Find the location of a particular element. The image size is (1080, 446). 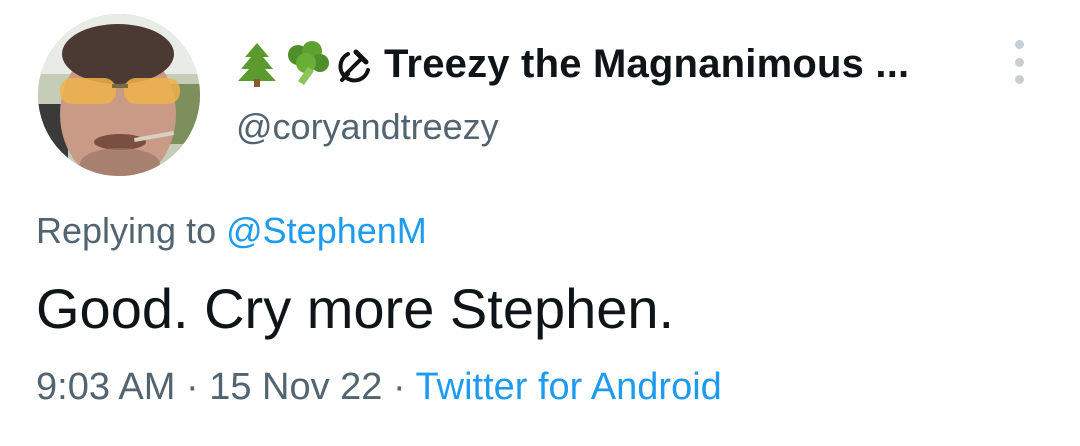

reply-mention-link: @StephenM is located at coordinates (326, 230).